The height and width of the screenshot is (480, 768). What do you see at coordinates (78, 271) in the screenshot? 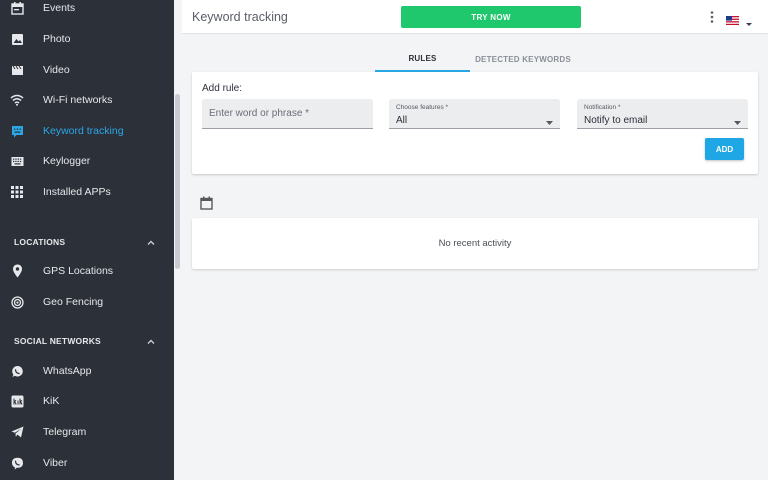
I see `sidebar-item-label: GPS Locations` at bounding box center [78, 271].